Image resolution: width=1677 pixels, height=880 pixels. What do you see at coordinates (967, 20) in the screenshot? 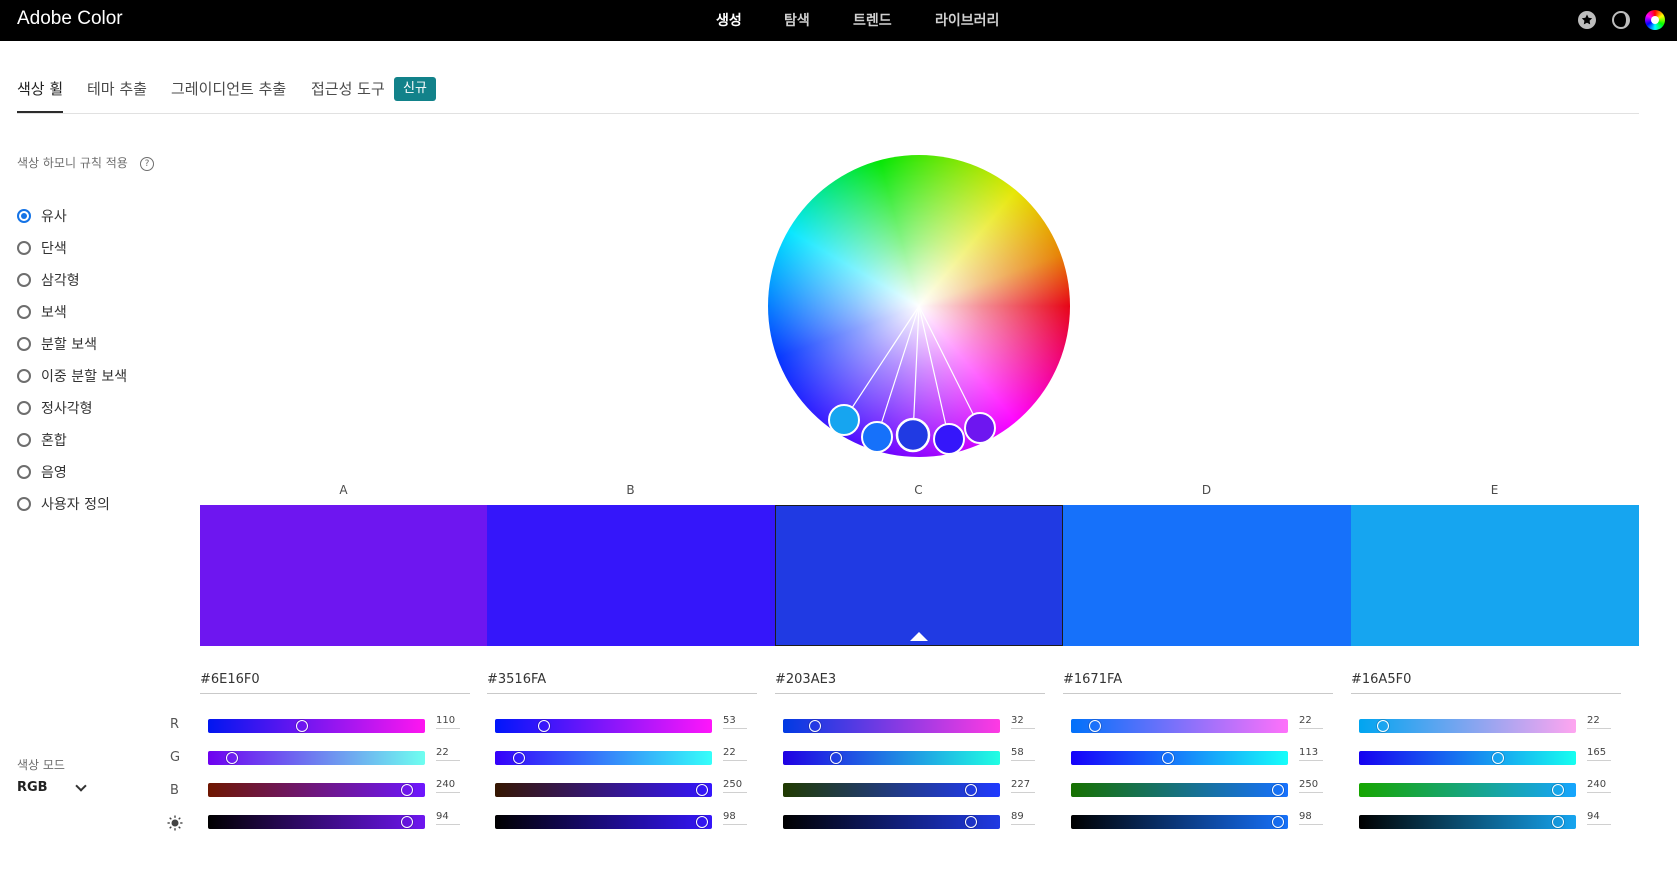
I see `nav-libraries: 라이브러리` at bounding box center [967, 20].